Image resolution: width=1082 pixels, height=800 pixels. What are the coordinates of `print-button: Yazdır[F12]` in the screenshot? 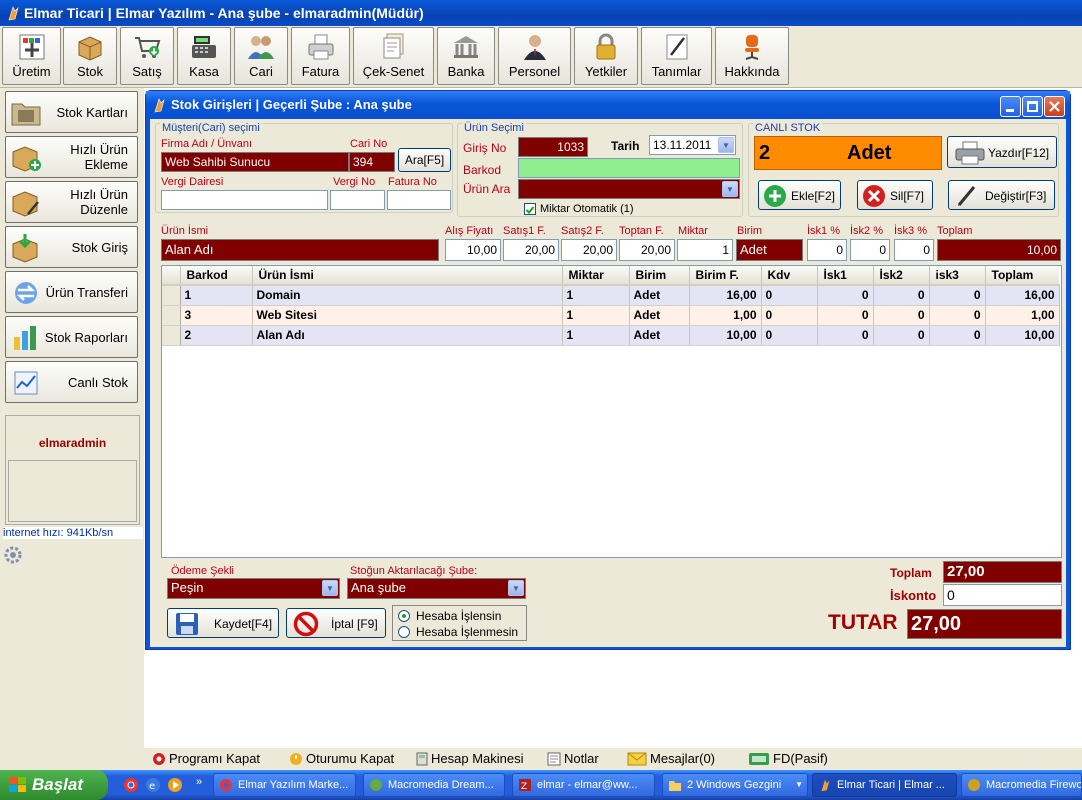 It's located at (1002, 152).